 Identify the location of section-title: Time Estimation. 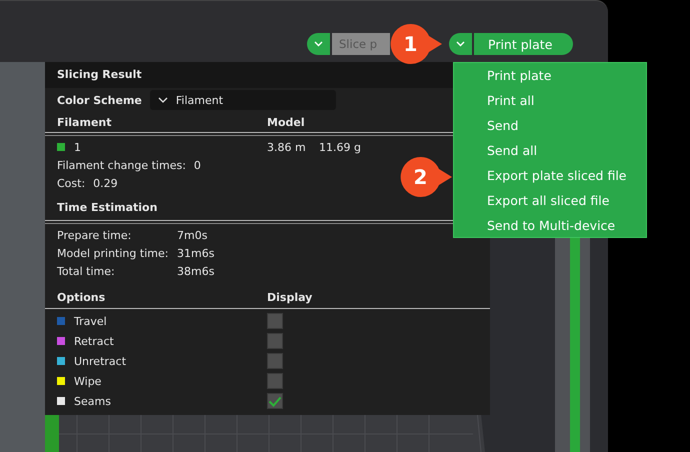
(107, 207).